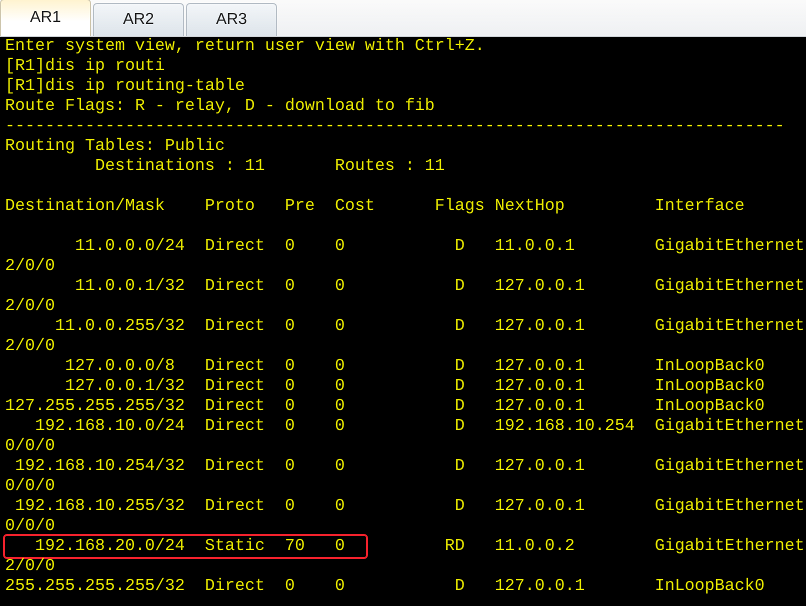 This screenshot has width=806, height=606. What do you see at coordinates (220, 106) in the screenshot?
I see `terminal-line: Route Flags: R - relay, D - download to fib` at bounding box center [220, 106].